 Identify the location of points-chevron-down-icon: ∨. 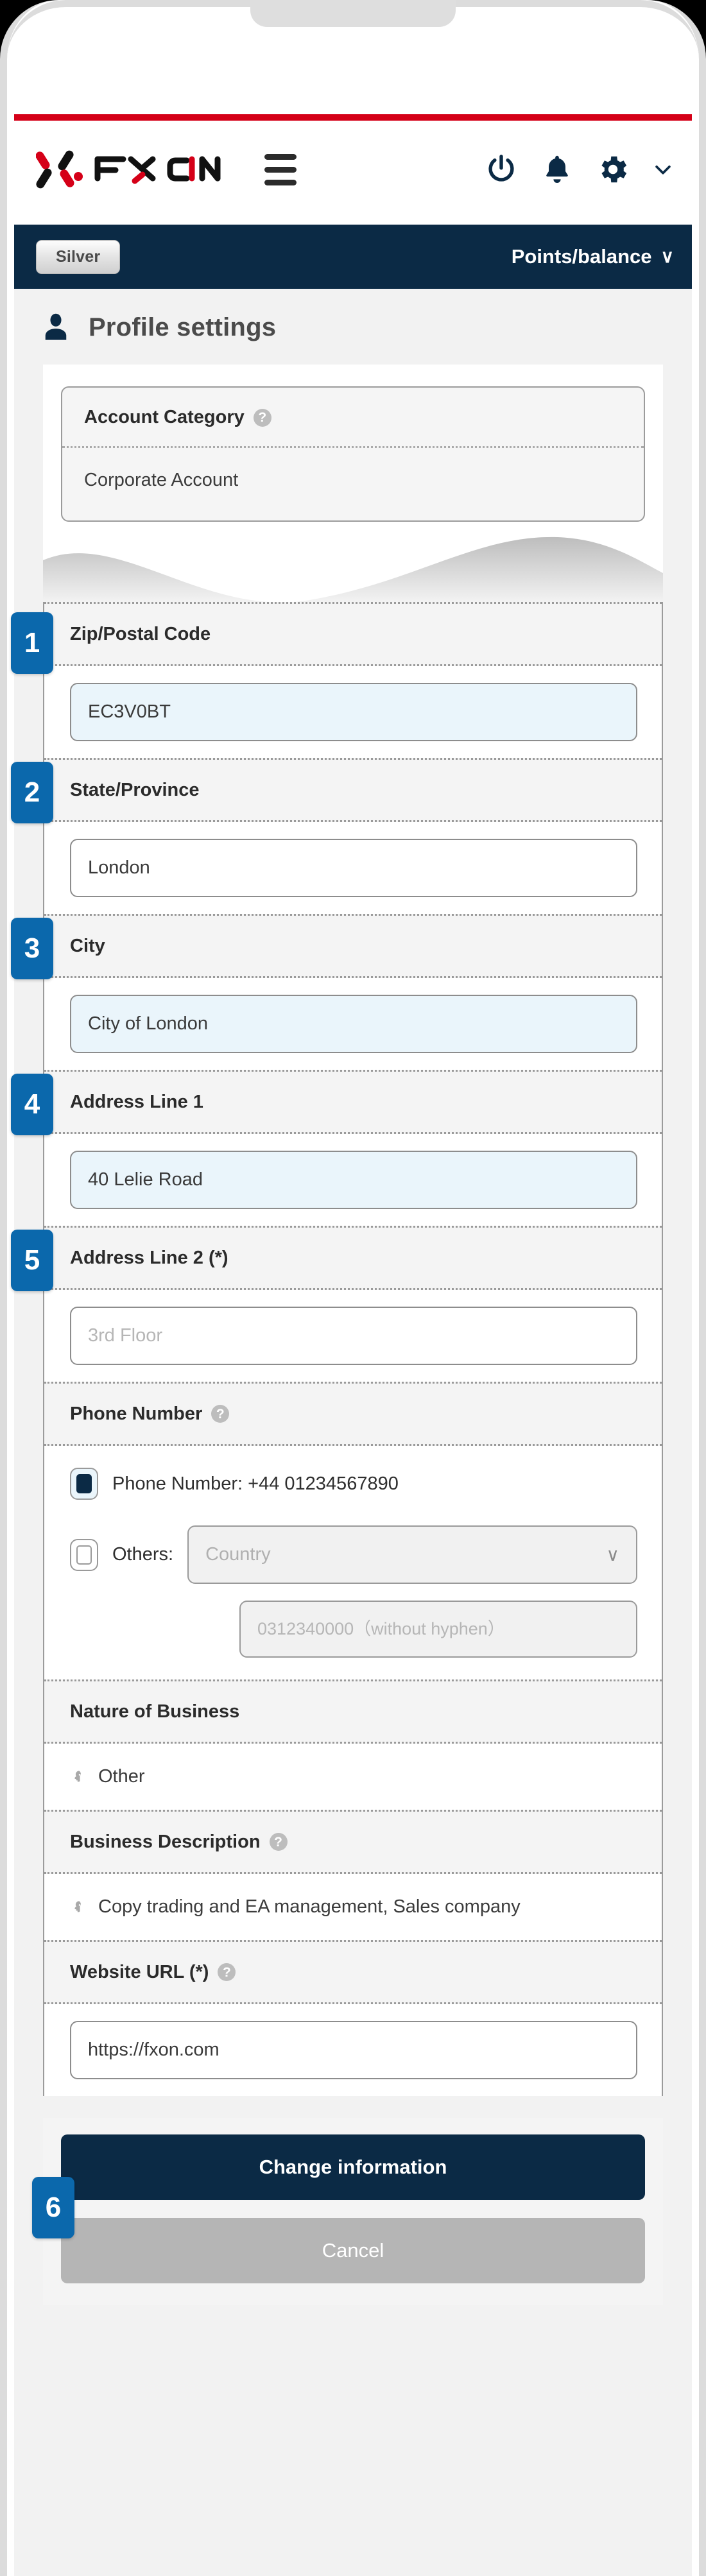
(667, 256).